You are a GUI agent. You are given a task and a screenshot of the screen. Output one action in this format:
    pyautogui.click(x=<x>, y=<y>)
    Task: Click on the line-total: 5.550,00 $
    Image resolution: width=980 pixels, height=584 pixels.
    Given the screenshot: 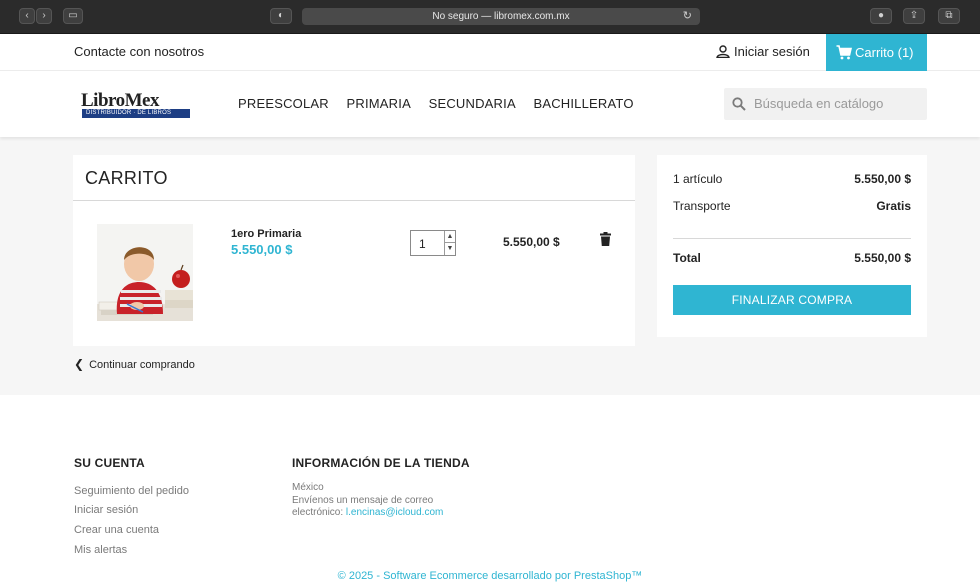 What is the action you would take?
    pyautogui.click(x=531, y=242)
    